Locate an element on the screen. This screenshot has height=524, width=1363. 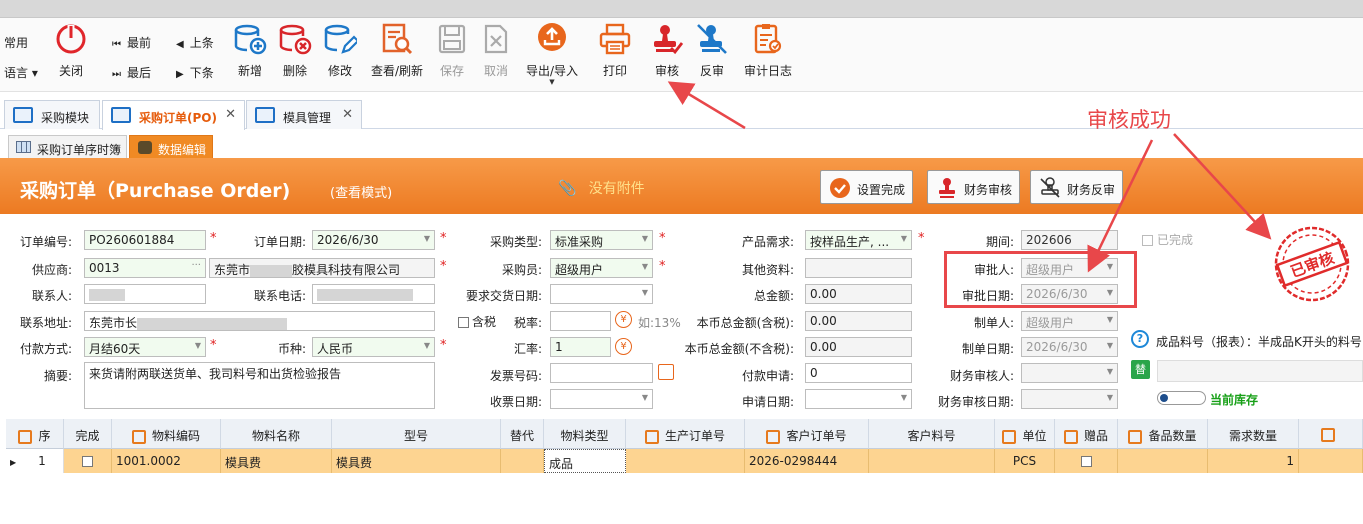
col-type: 物料类型 is located at coordinates (585, 434).